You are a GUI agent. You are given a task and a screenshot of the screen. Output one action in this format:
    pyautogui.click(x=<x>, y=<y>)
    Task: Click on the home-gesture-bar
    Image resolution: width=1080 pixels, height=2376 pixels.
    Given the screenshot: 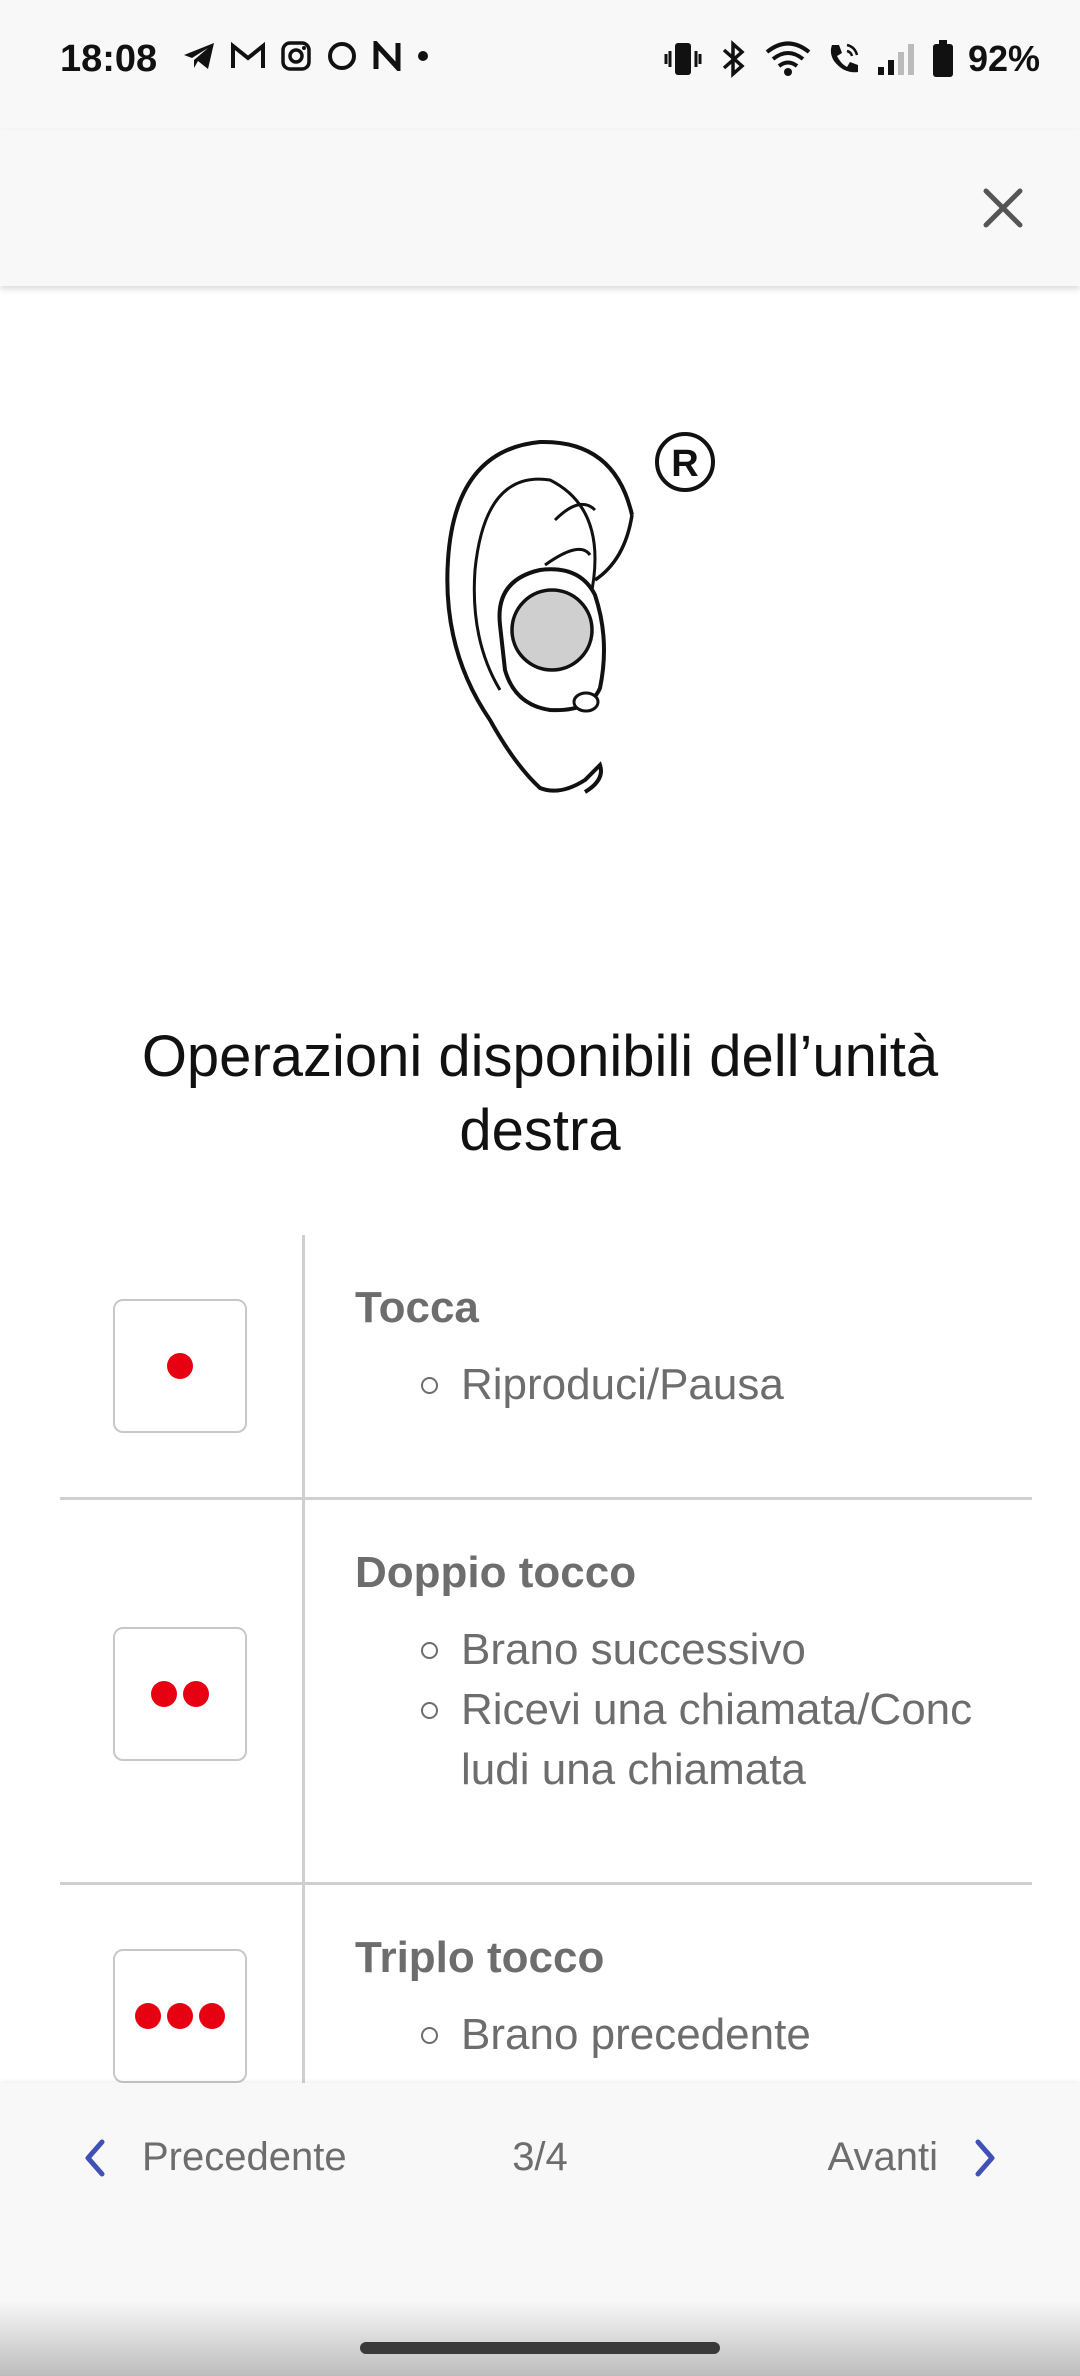 What is the action you would take?
    pyautogui.click(x=540, y=2348)
    